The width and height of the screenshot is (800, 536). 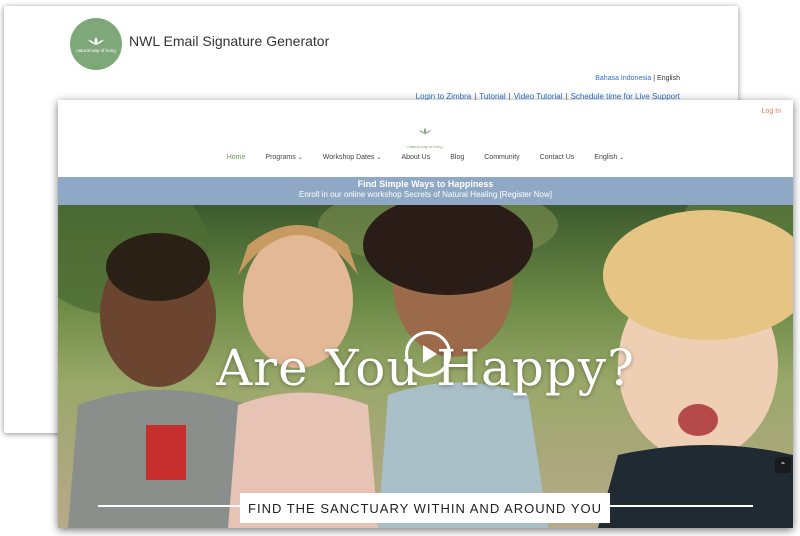 I want to click on nav-item-contact-us: Contact Us, so click(x=557, y=161).